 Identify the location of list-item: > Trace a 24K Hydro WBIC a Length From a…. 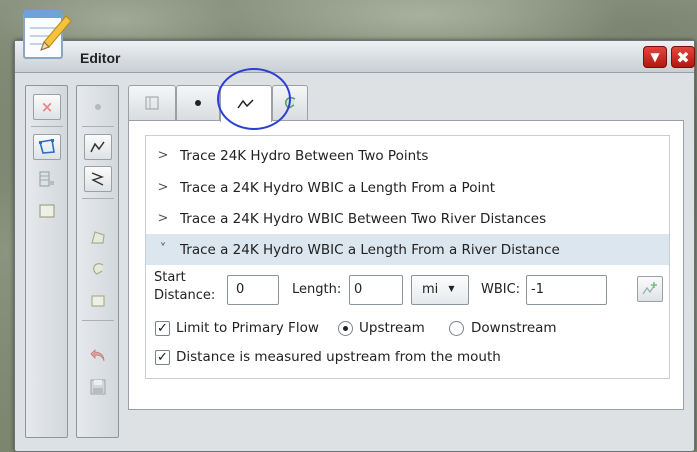
(407, 187).